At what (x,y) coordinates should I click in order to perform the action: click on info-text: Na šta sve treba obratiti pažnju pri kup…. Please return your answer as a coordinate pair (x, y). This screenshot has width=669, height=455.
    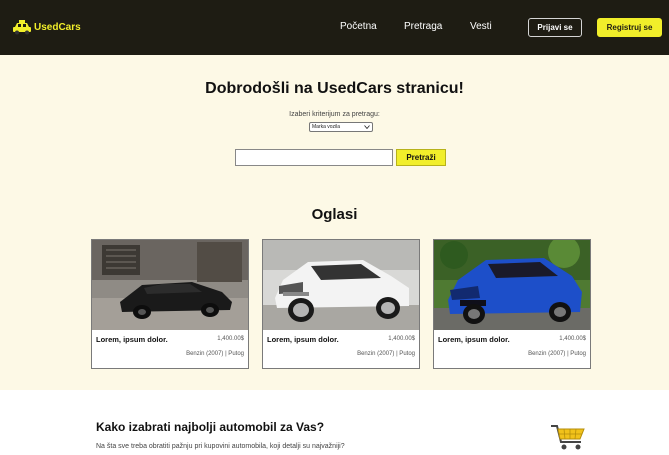
    Looking at the image, I should click on (220, 446).